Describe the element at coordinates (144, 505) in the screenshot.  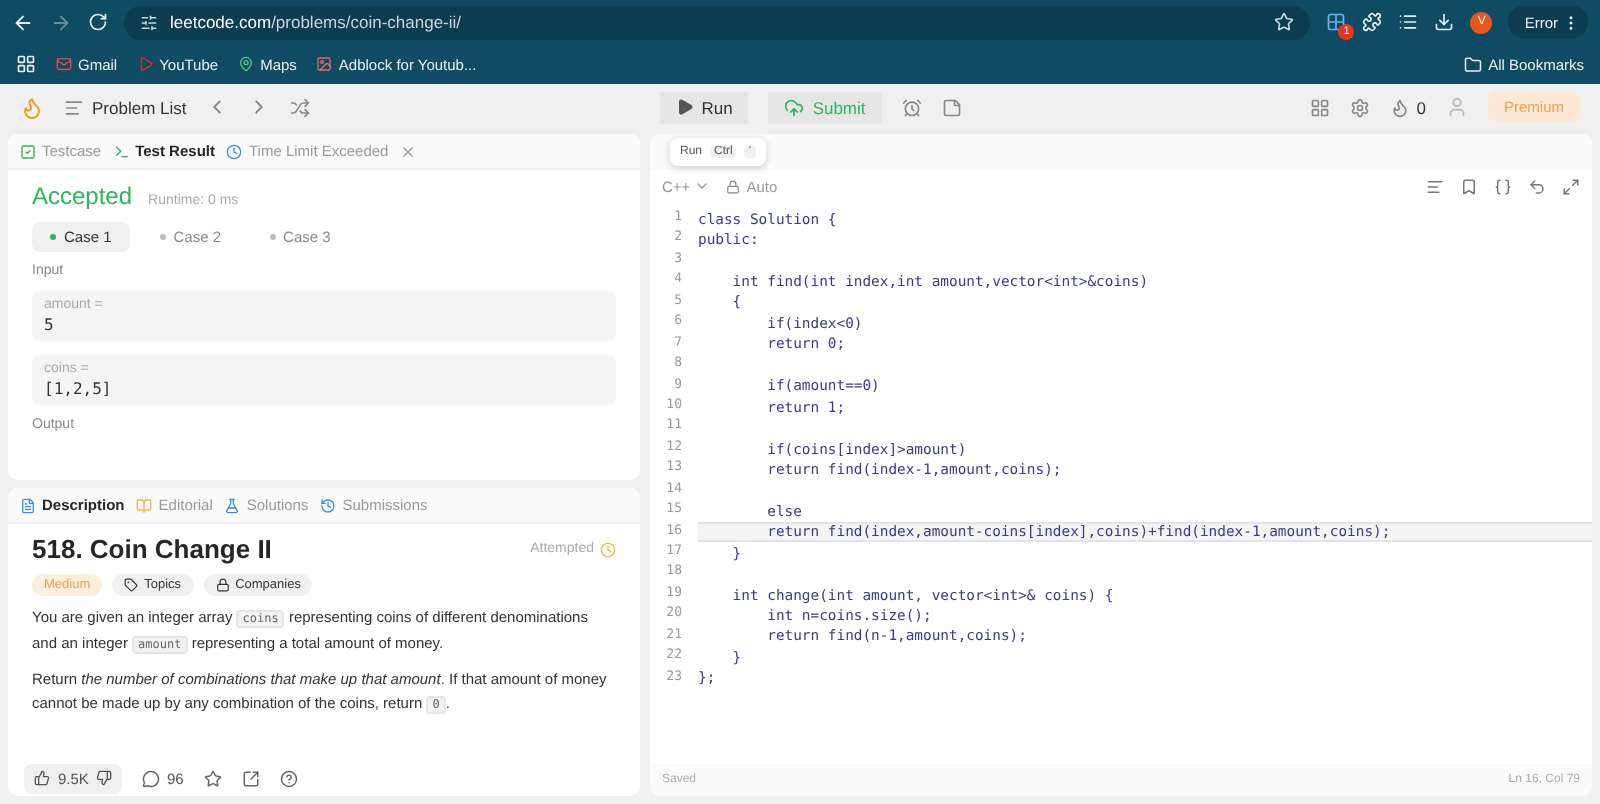
I see `book-icon` at that location.